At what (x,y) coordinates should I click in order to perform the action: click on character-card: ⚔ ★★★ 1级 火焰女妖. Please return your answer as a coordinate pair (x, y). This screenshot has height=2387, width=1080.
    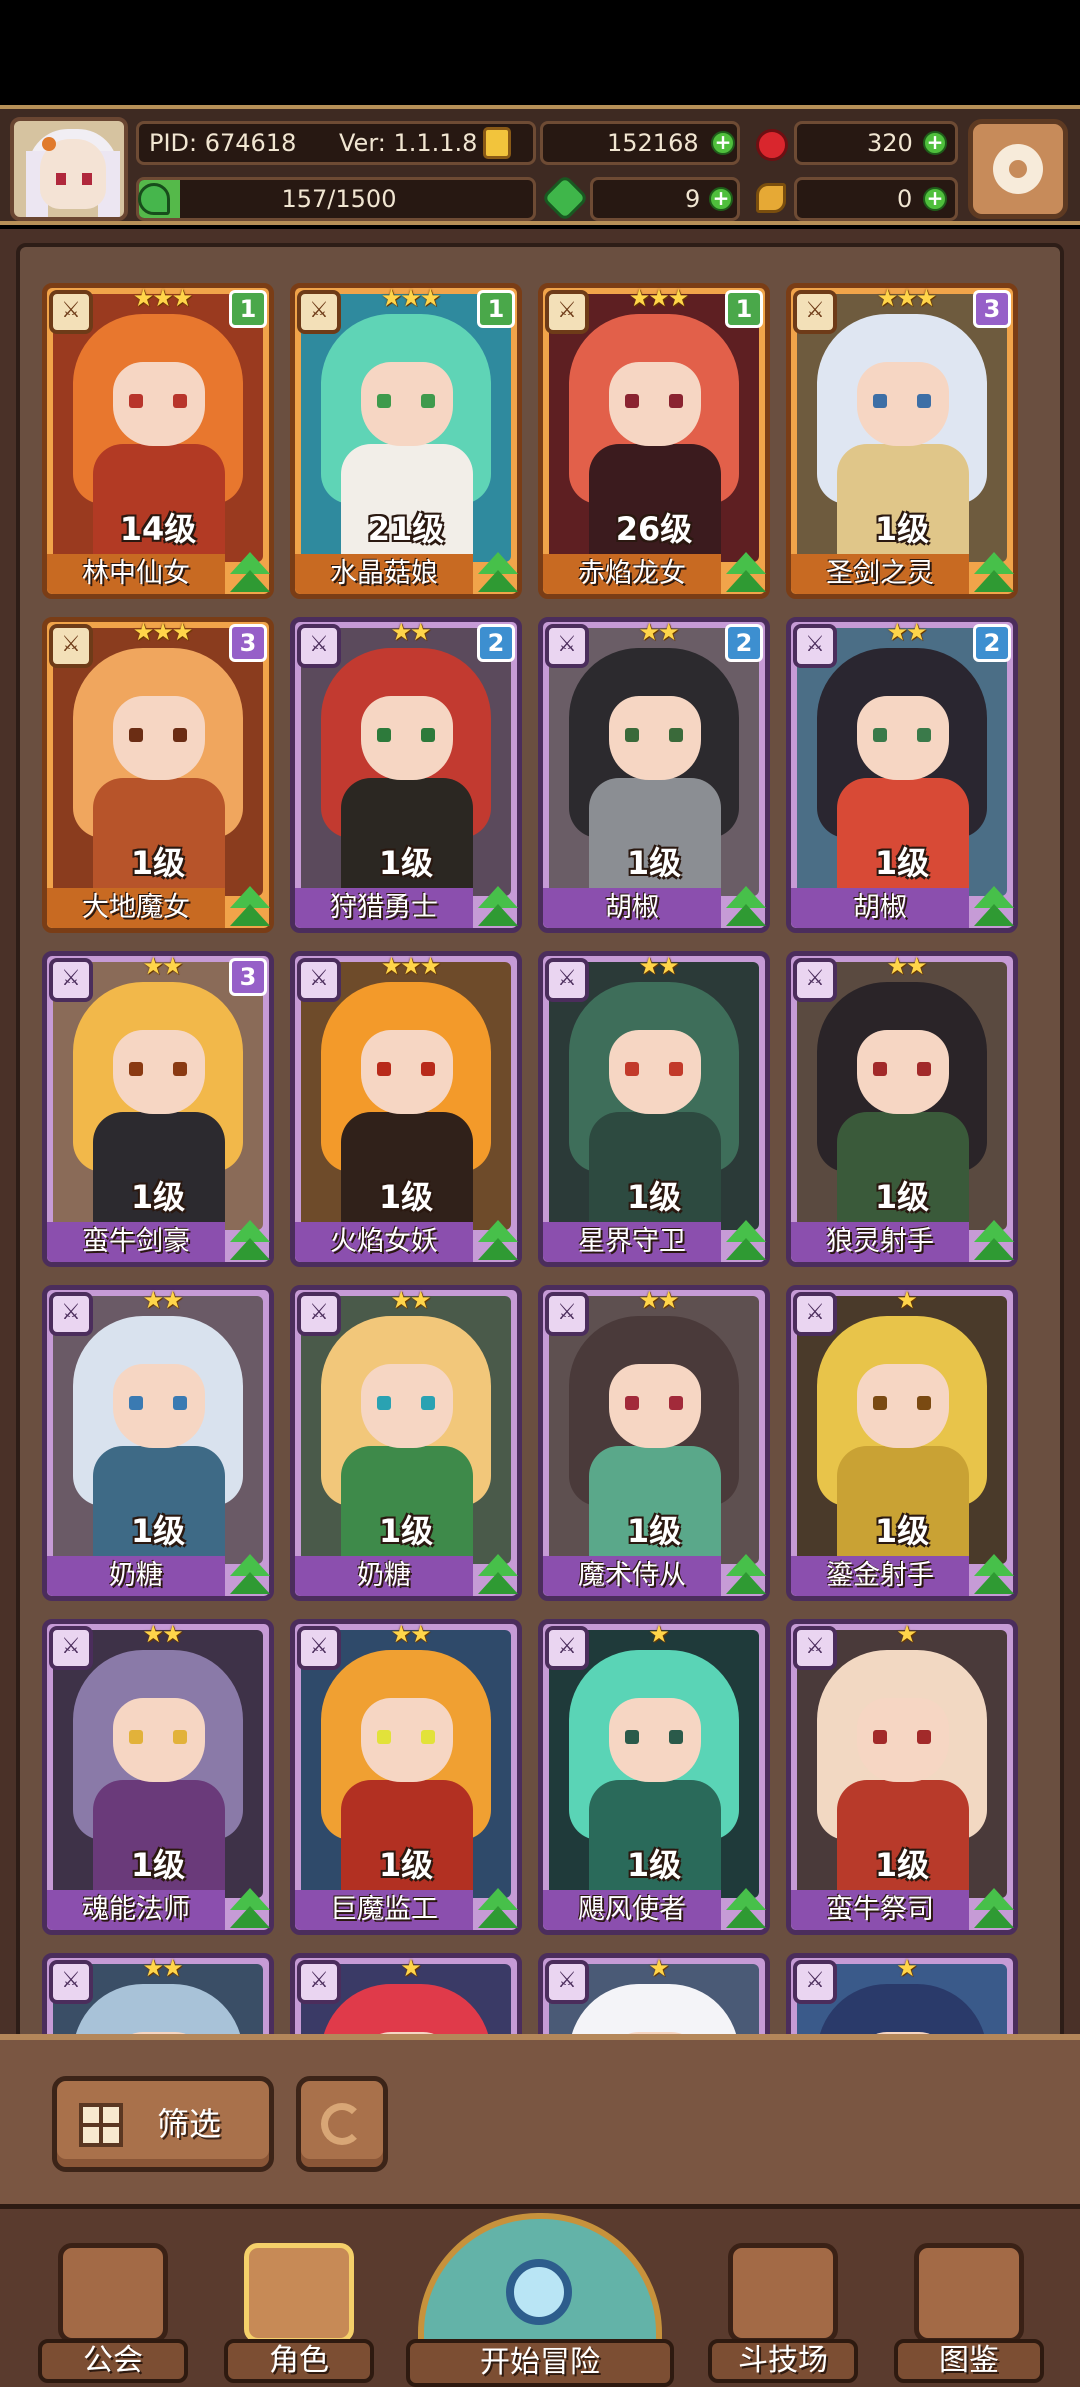
    Looking at the image, I should click on (406, 1109).